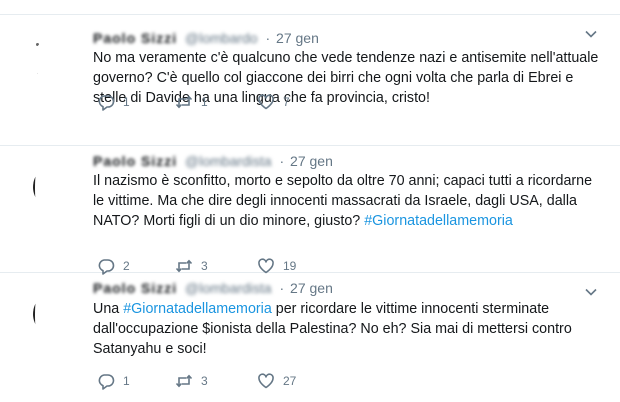 This screenshot has width=620, height=402. I want to click on retweet-button: 3, so click(191, 381).